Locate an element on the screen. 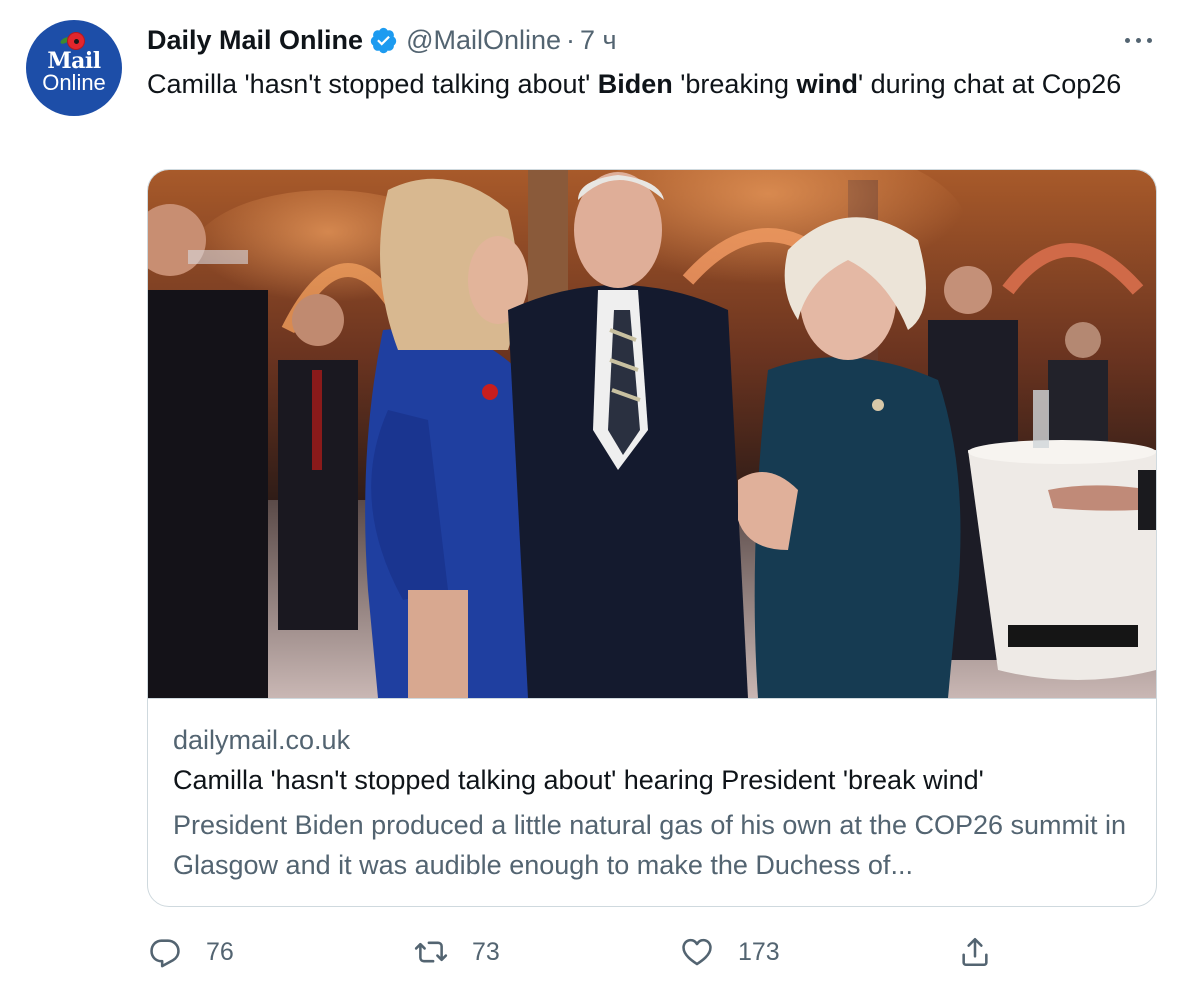 This screenshot has width=1182, height=992. timestamp: 7 ч is located at coordinates (598, 40).